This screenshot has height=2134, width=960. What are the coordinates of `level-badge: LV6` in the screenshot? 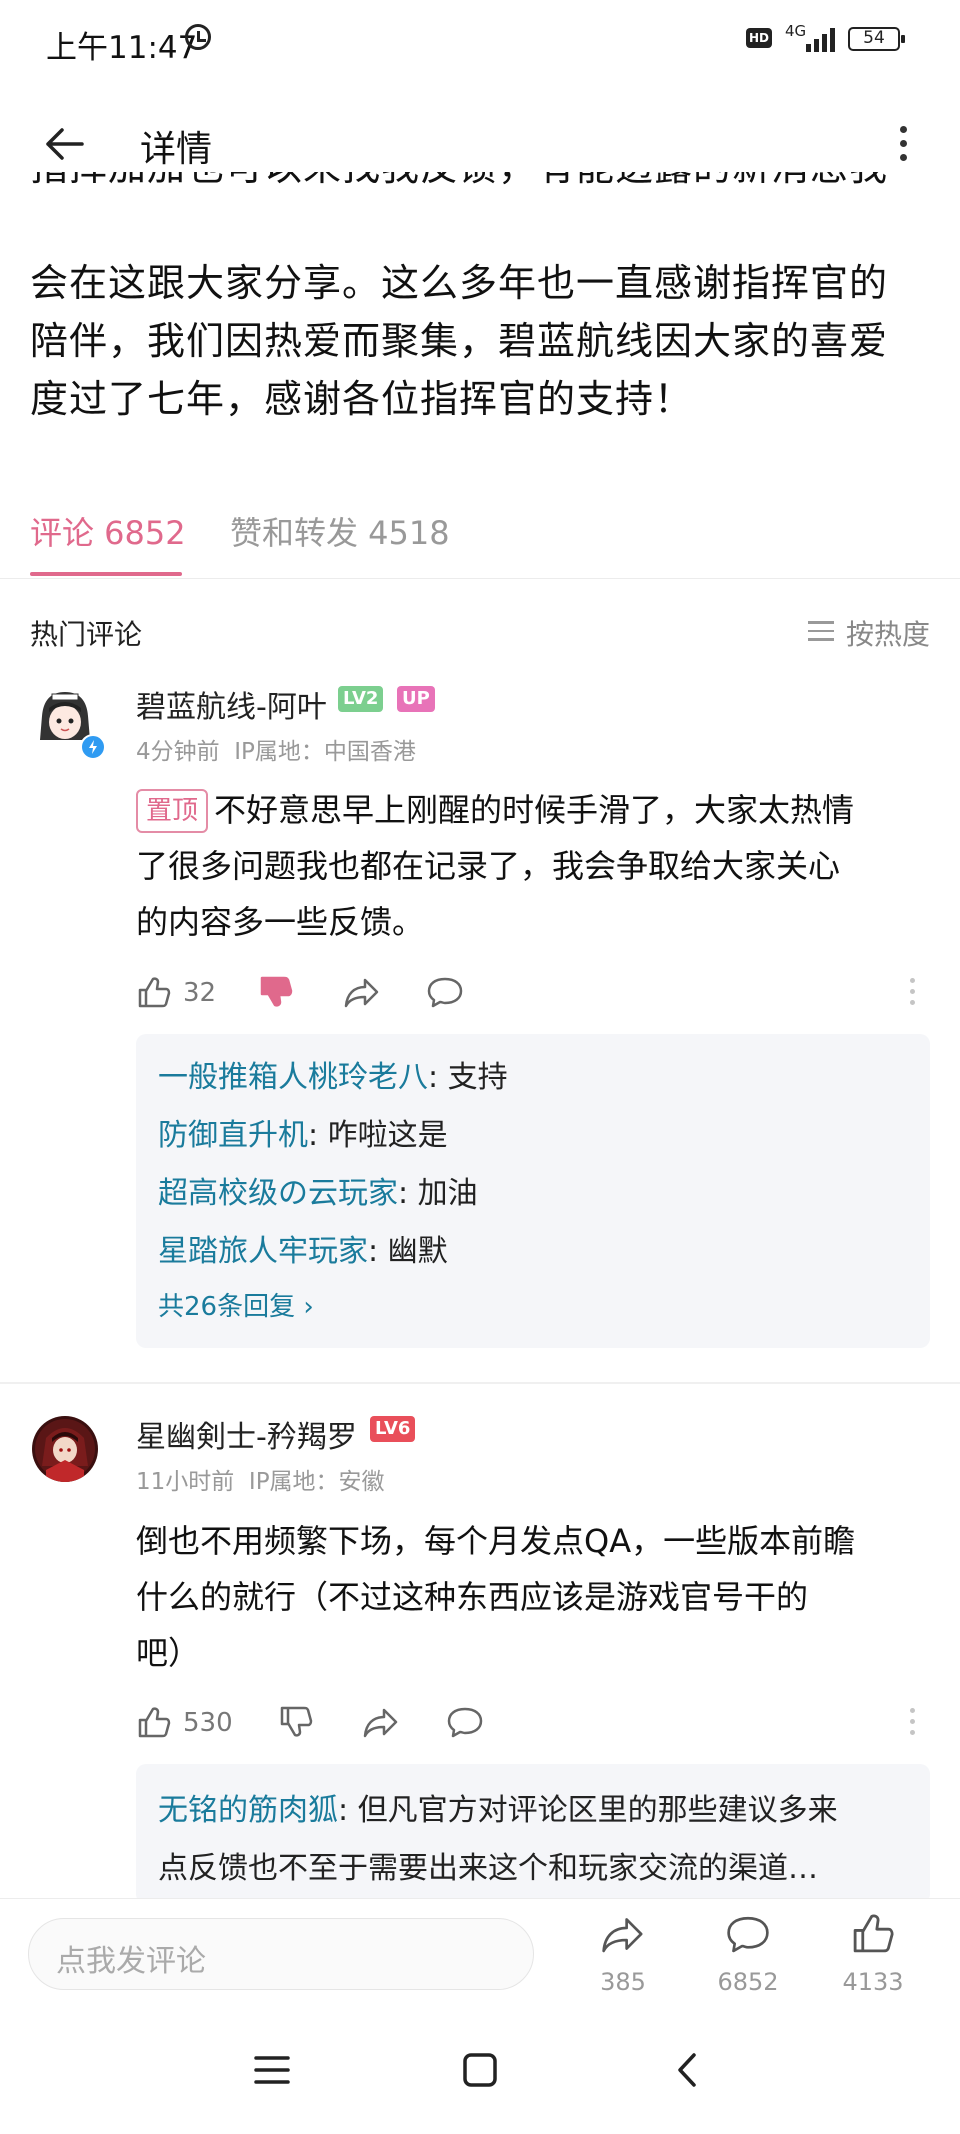 It's located at (393, 1429).